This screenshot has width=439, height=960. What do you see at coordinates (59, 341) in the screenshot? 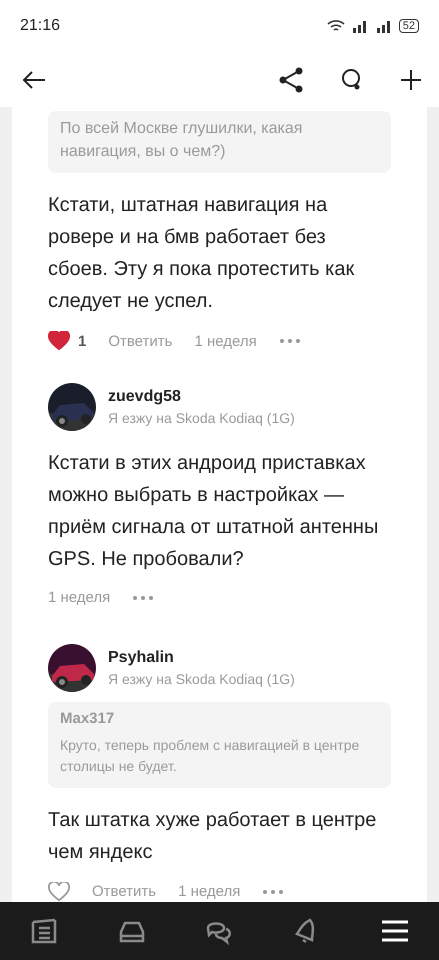
I see `heart-icon` at bounding box center [59, 341].